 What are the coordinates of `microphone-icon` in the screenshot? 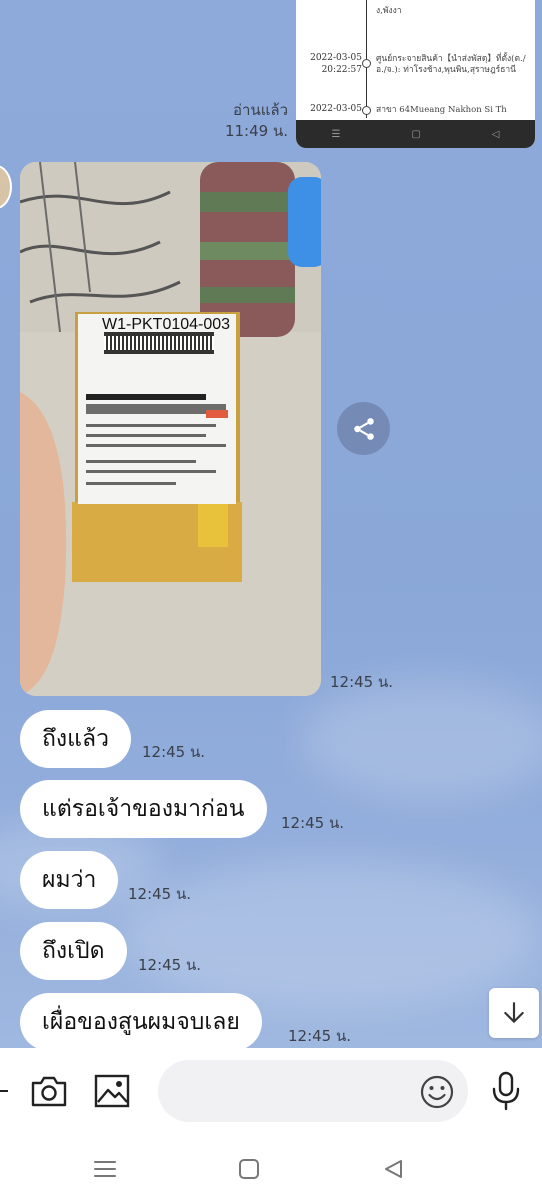 It's located at (506, 1091).